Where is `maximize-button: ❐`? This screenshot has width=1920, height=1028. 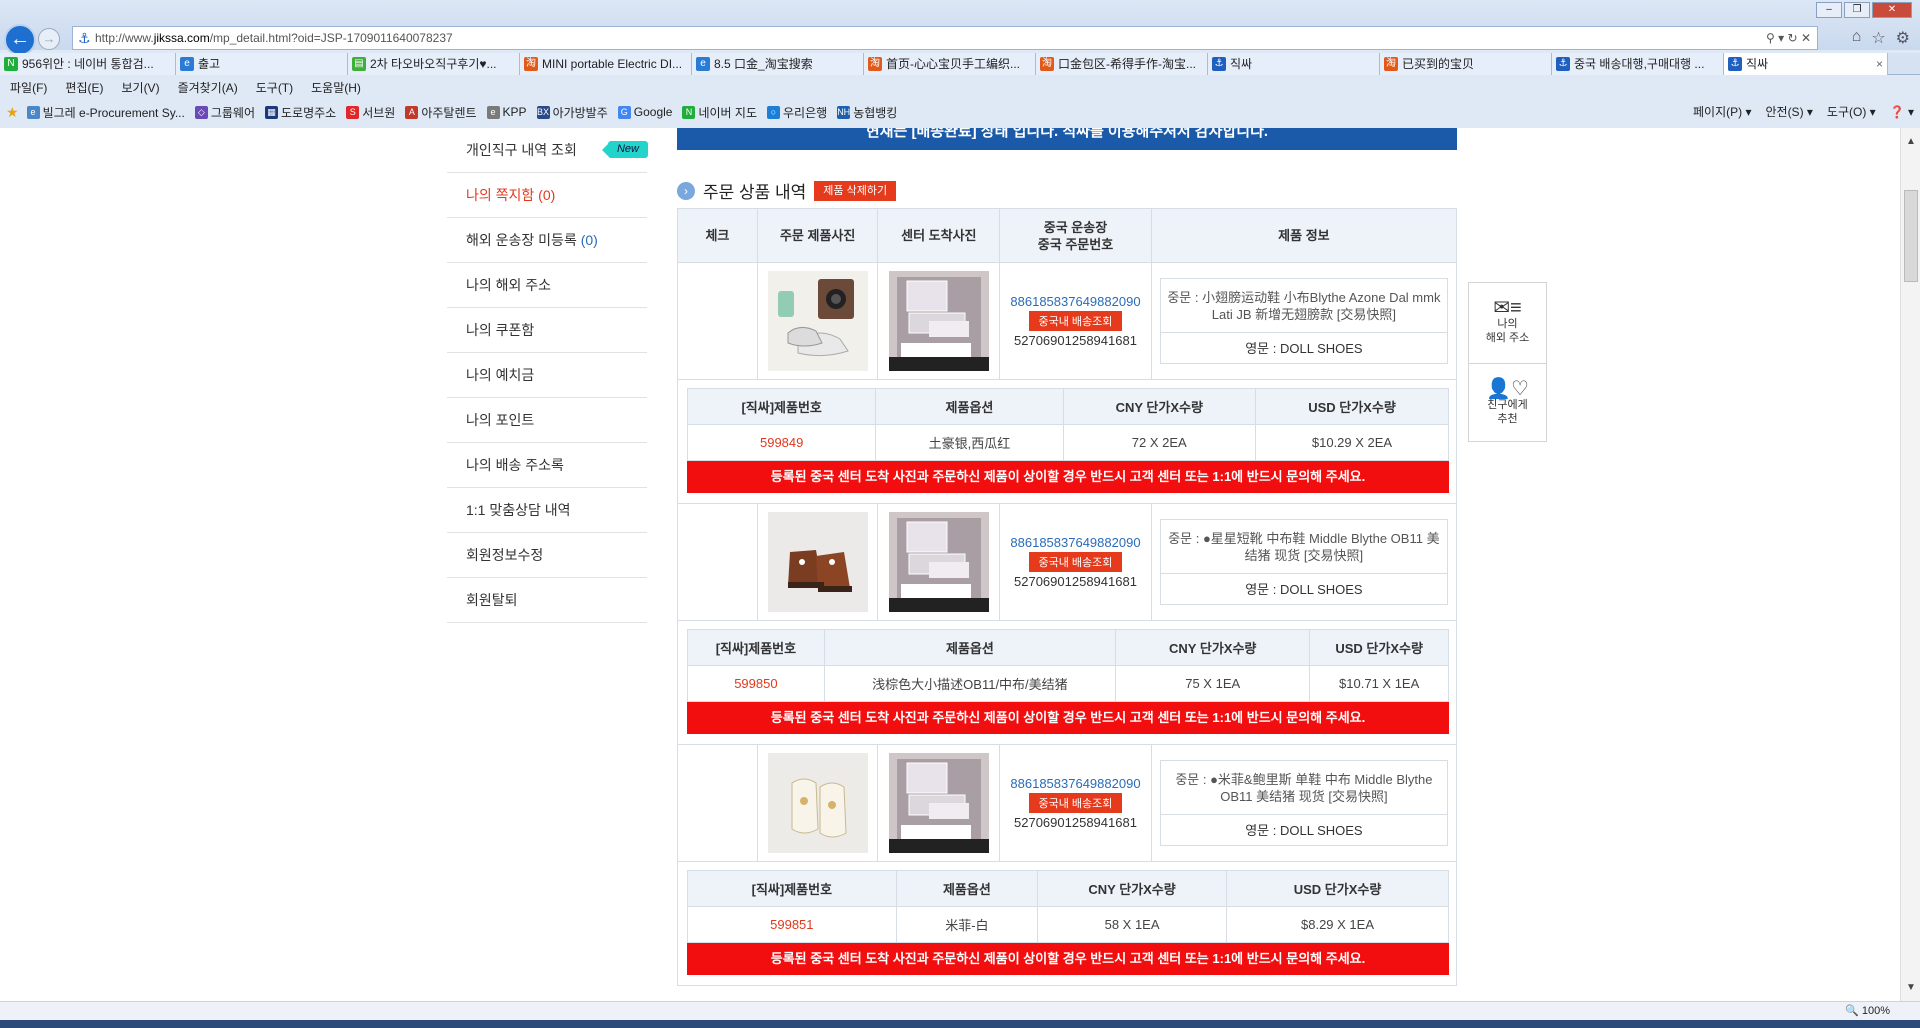 maximize-button: ❐ is located at coordinates (1857, 10).